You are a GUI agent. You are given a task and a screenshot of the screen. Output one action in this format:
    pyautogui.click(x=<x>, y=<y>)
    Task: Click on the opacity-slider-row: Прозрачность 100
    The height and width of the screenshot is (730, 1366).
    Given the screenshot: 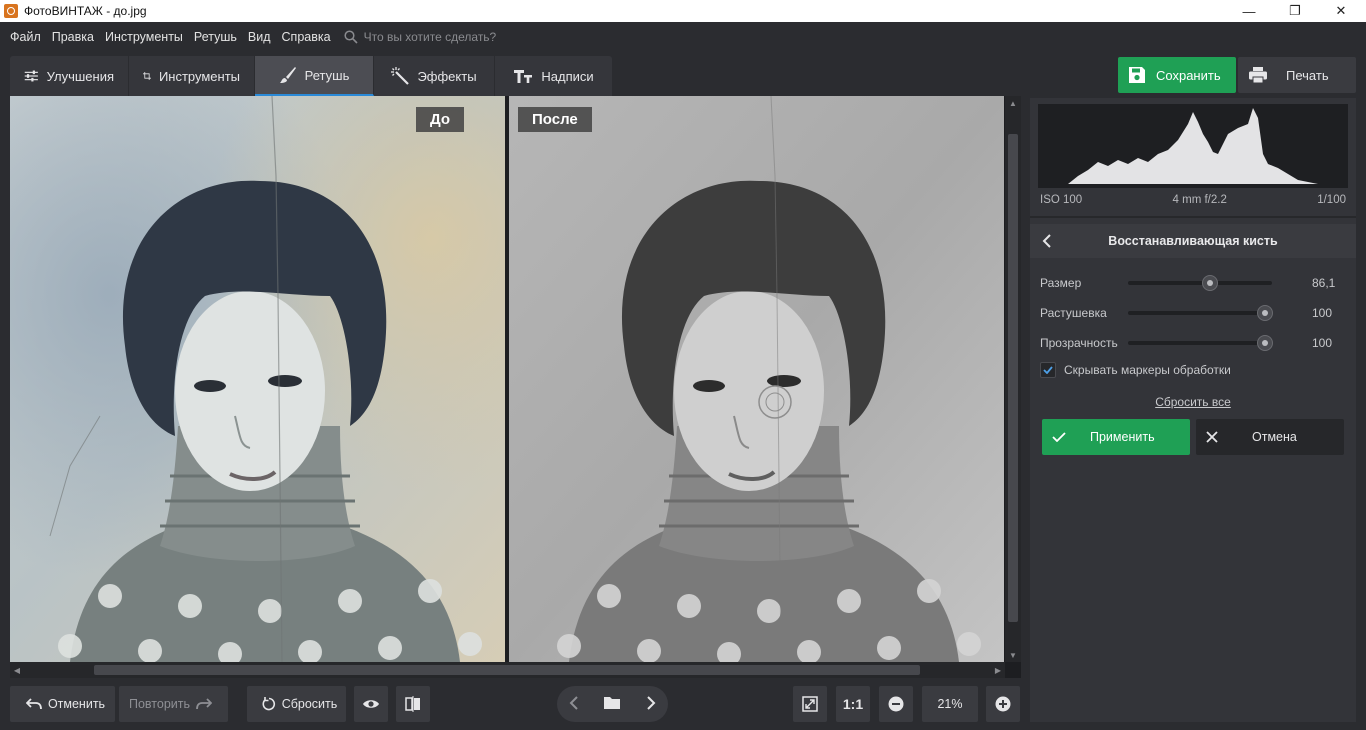 What is the action you would take?
    pyautogui.click(x=1193, y=343)
    